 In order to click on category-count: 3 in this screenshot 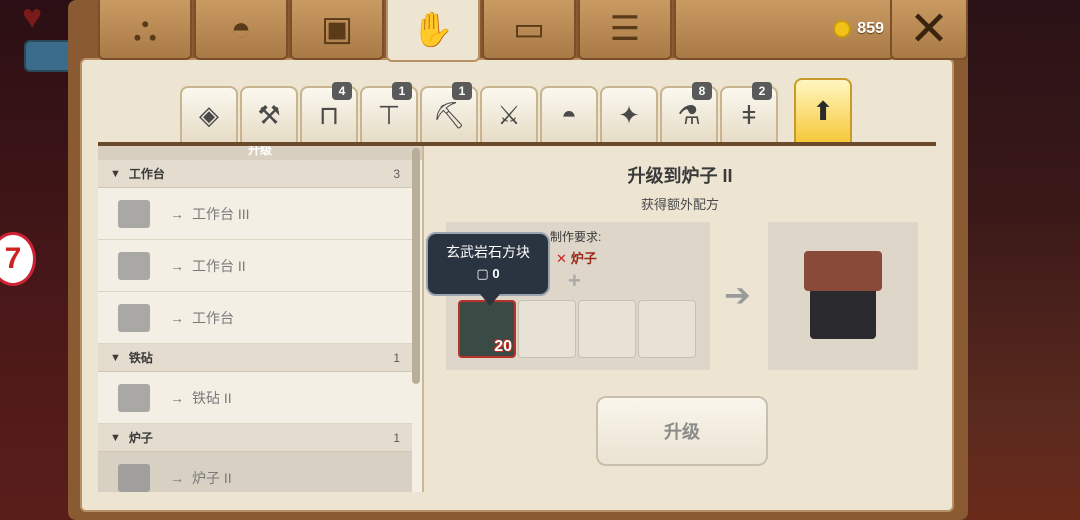, I will do `click(396, 173)`.